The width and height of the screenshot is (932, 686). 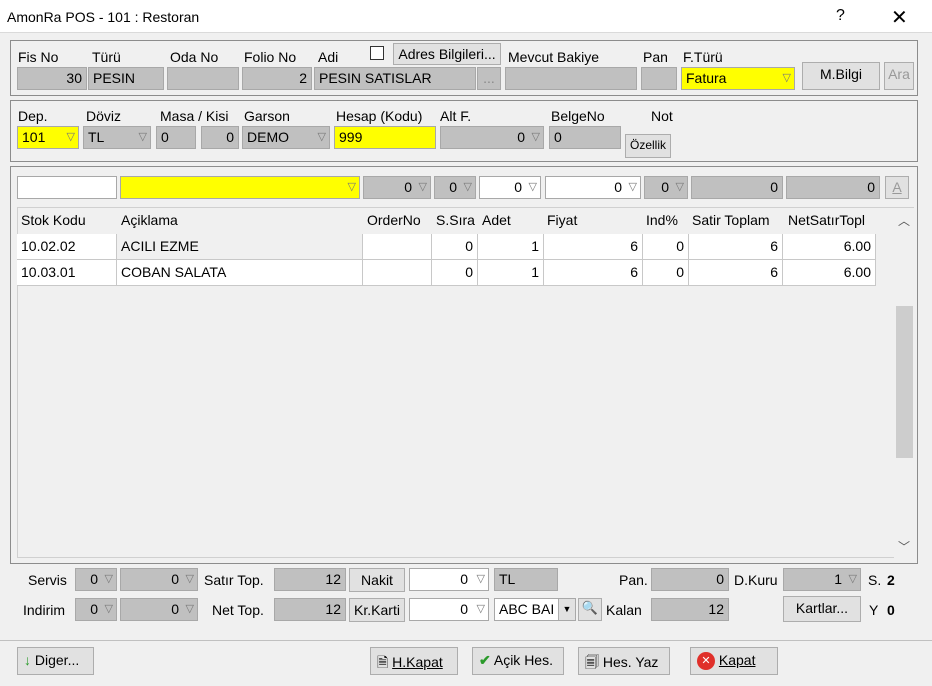 I want to click on col-s-sira: S.Sıra, so click(x=456, y=220).